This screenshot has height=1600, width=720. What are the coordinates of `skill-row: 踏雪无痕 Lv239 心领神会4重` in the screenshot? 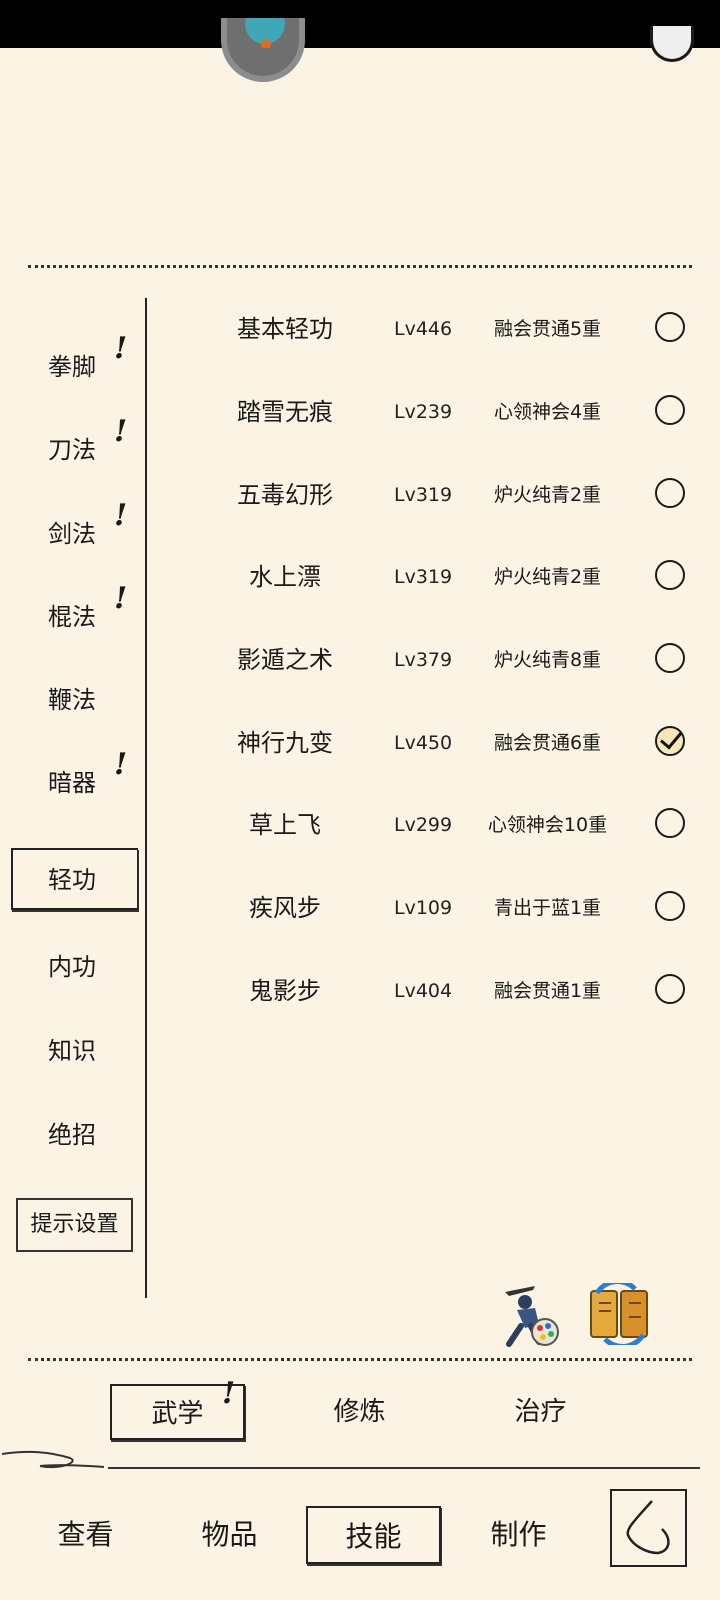 It's located at (430, 412).